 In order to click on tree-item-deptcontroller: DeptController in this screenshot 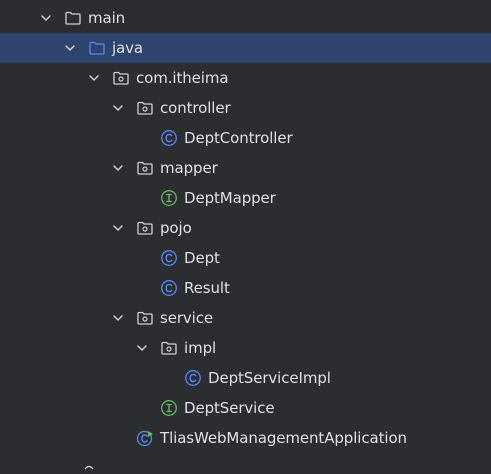, I will do `click(245, 138)`.